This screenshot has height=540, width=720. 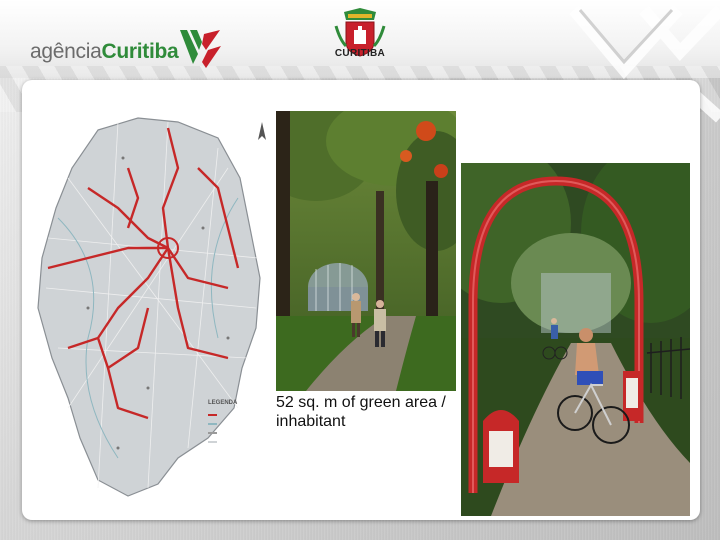 I want to click on north-arrow-icon, so click(x=262, y=131).